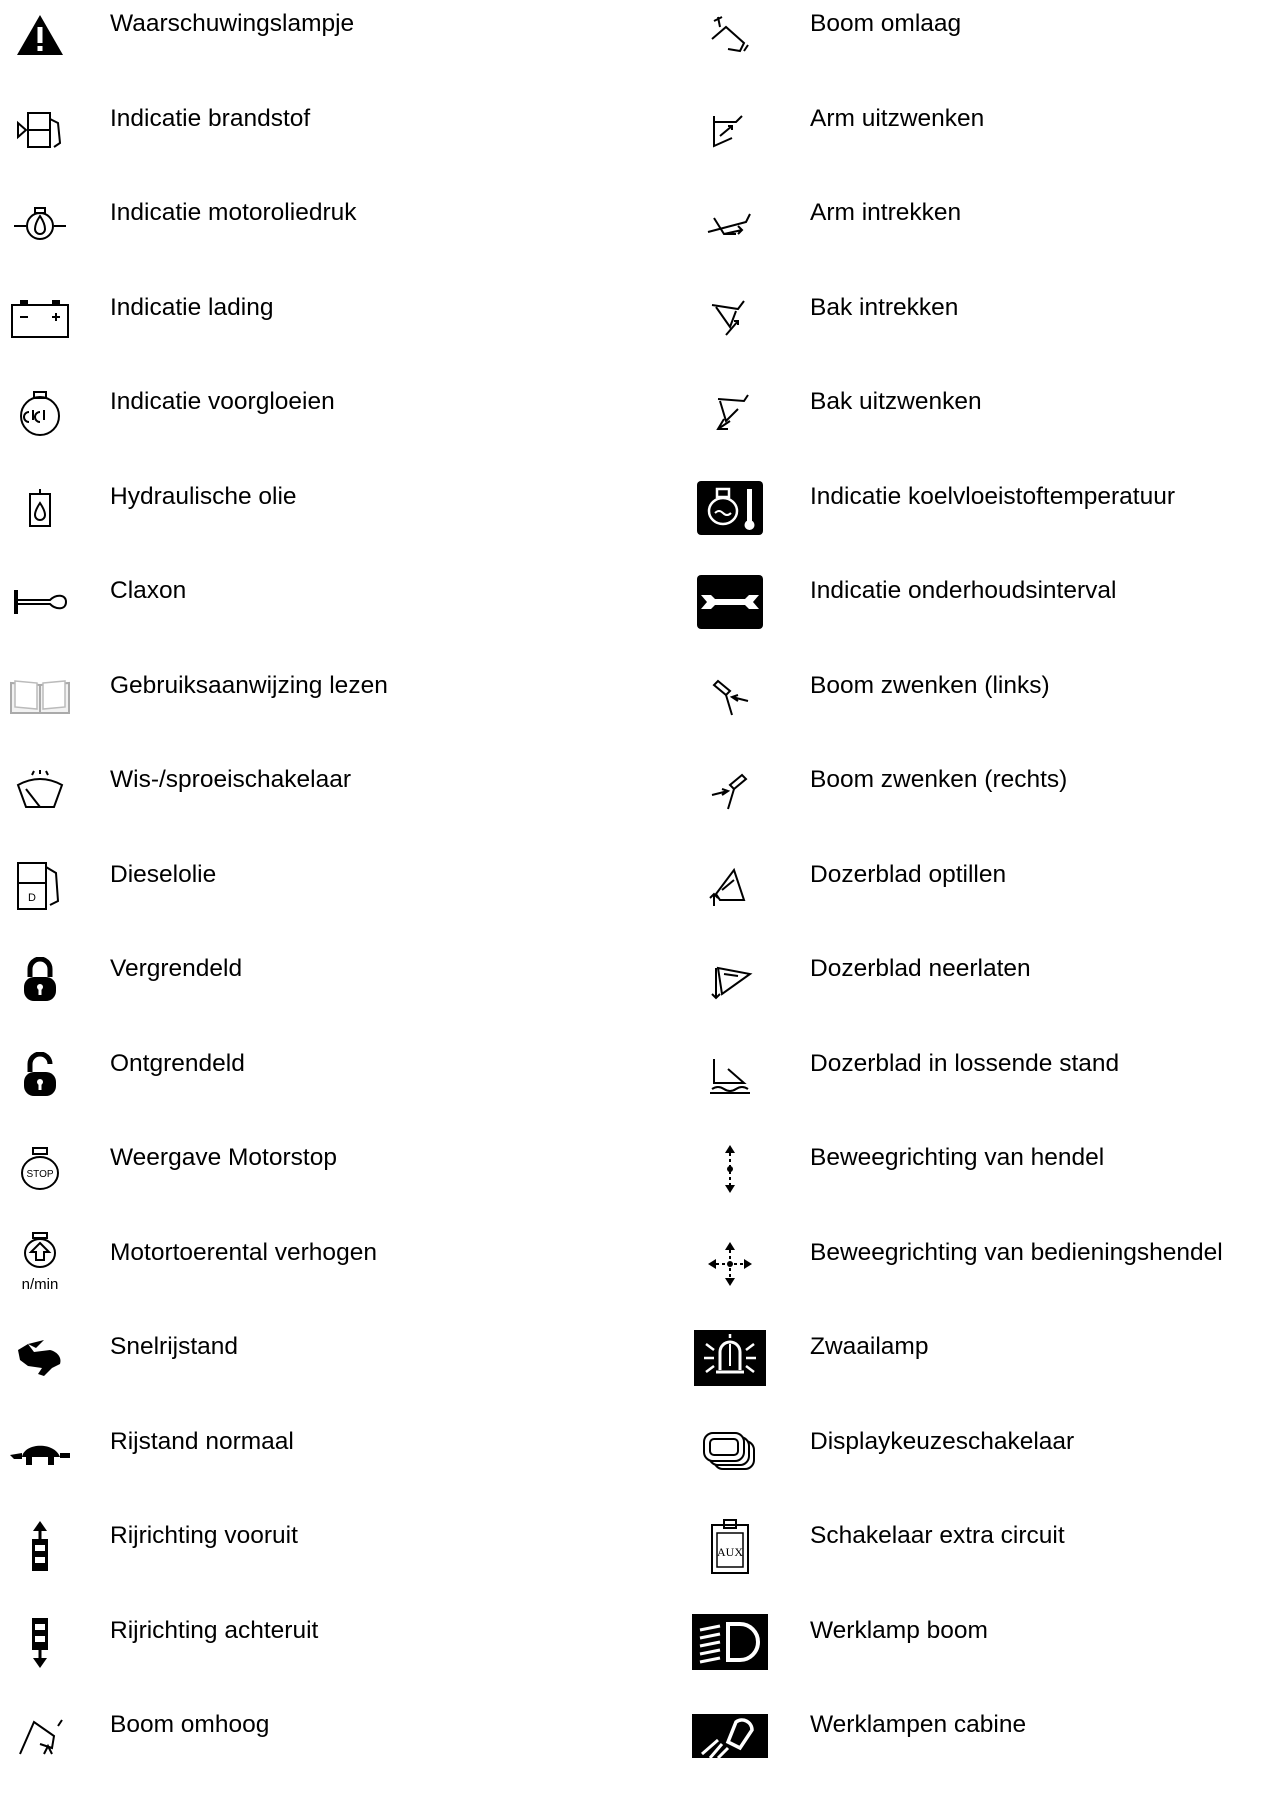  I want to click on symbol-label: Hydraulische olie, so click(203, 496).